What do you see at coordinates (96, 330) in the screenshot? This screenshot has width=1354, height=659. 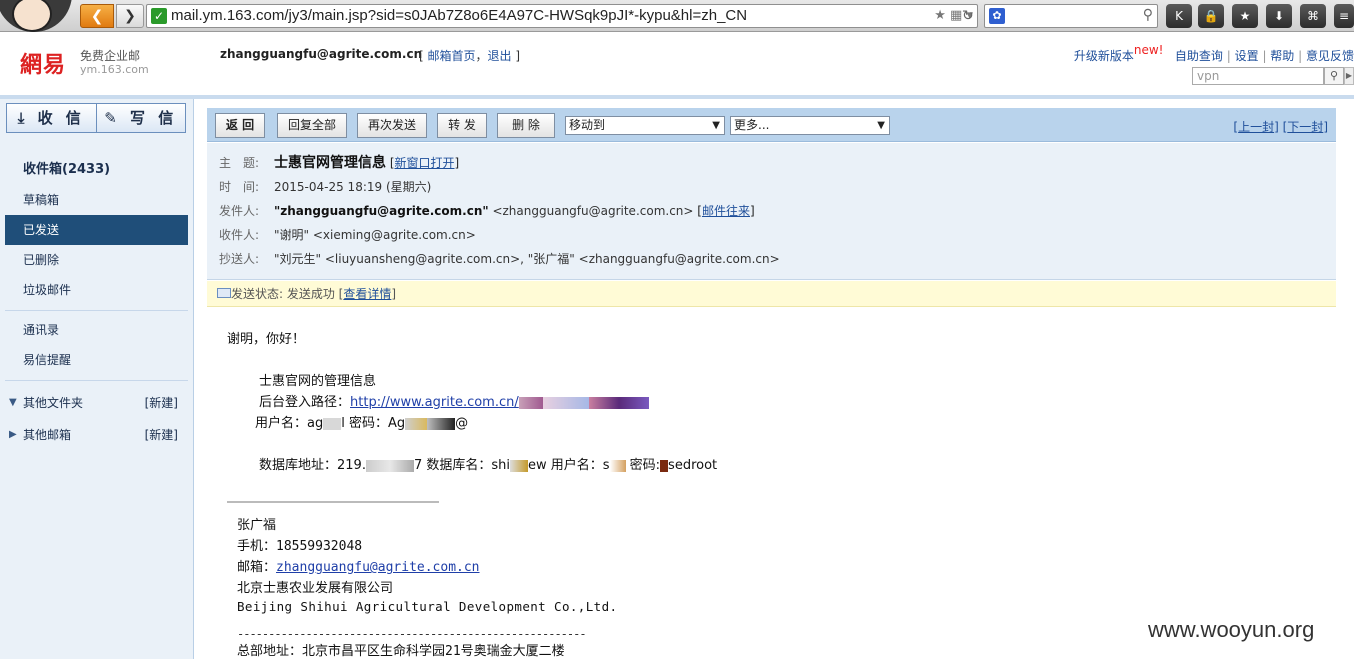 I see `sidebar-item-contacts: 通讯录` at bounding box center [96, 330].